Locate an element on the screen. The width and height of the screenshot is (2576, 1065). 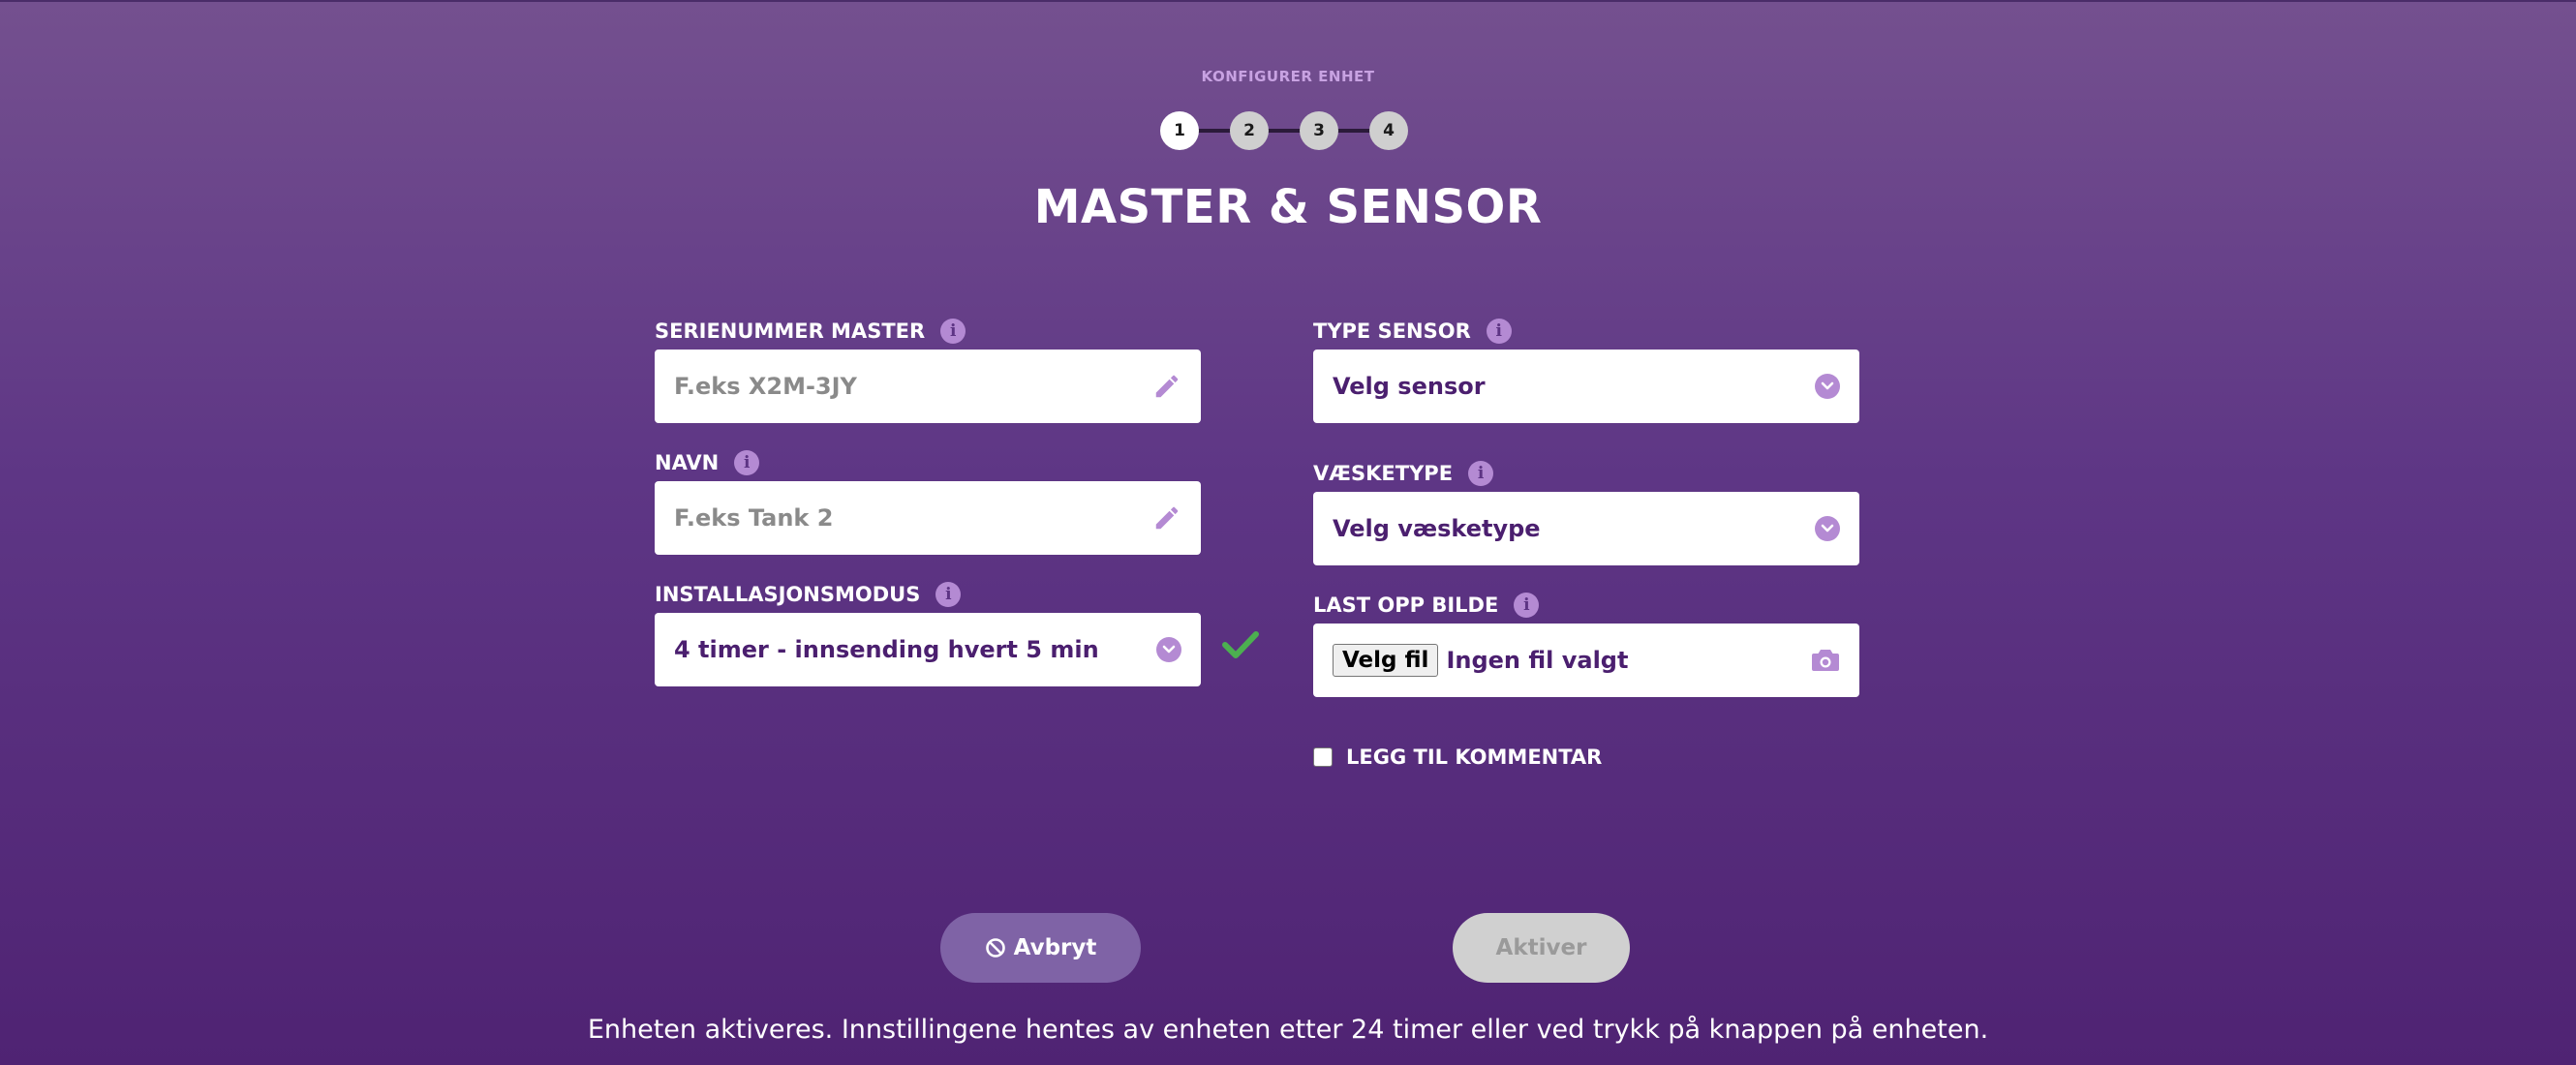
name-label: NAVN i is located at coordinates (707, 462).